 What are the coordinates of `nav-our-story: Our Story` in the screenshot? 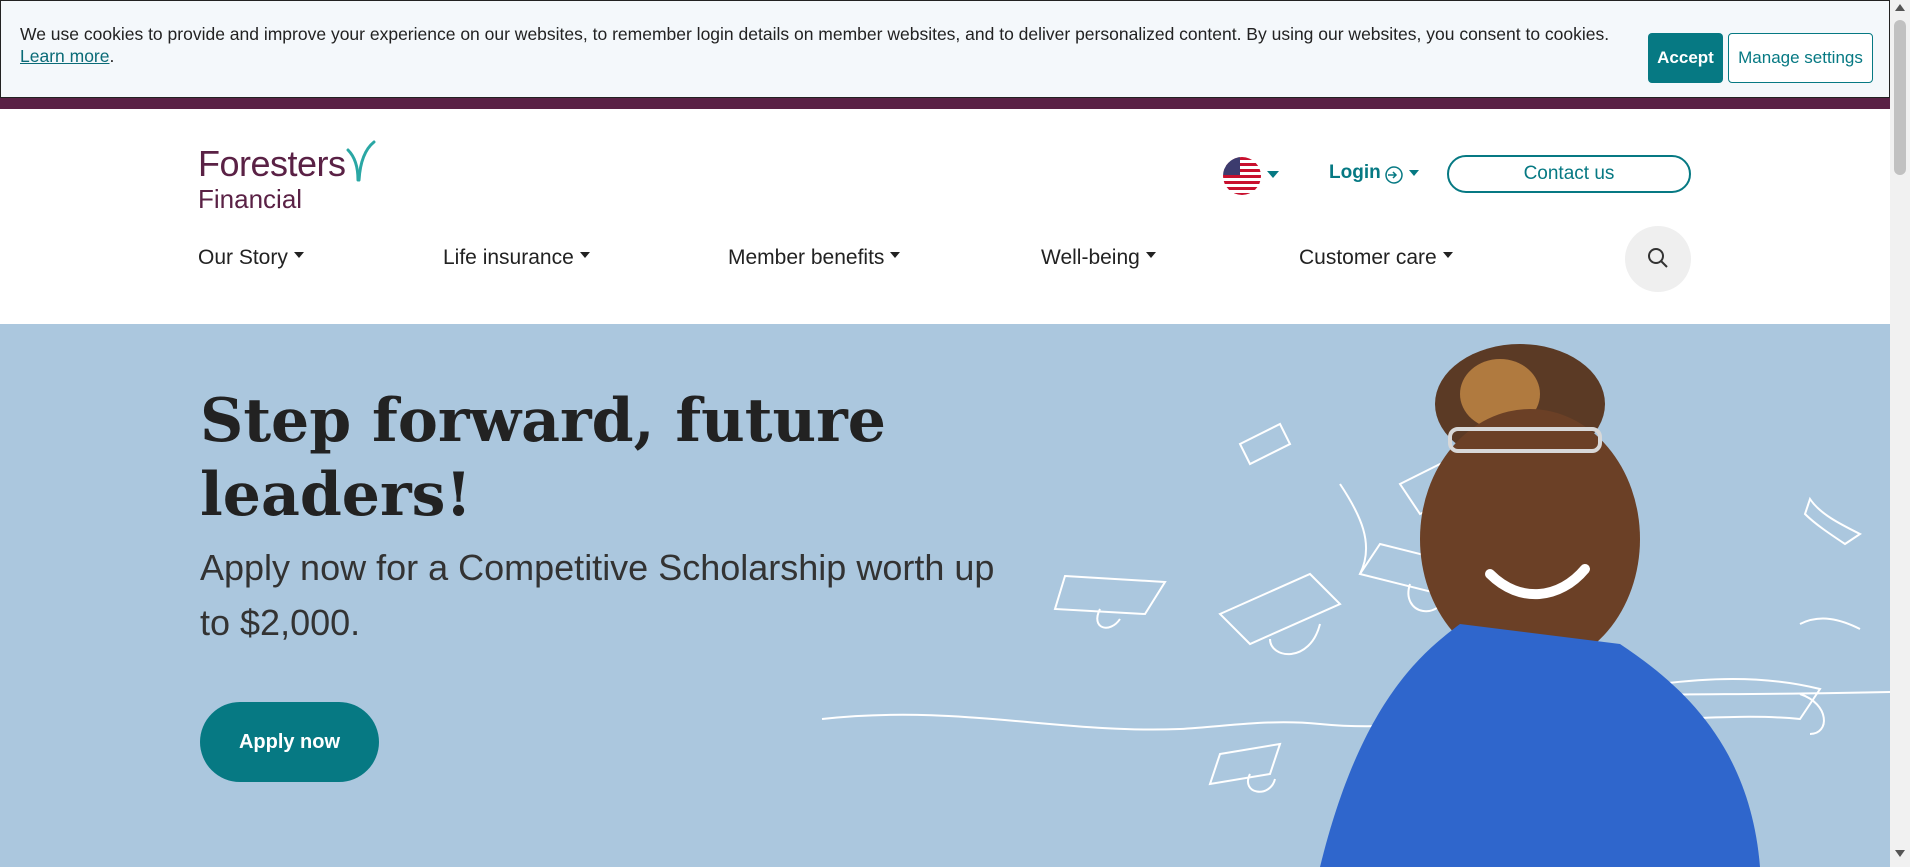 It's located at (251, 258).